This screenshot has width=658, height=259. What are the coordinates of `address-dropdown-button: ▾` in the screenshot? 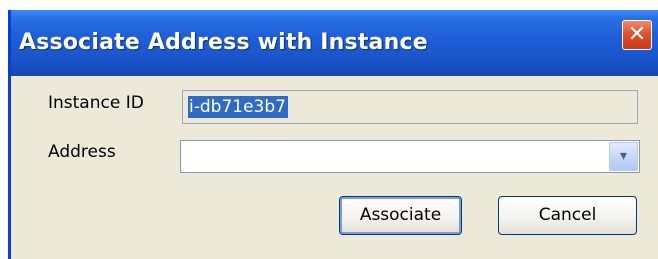 It's located at (623, 156).